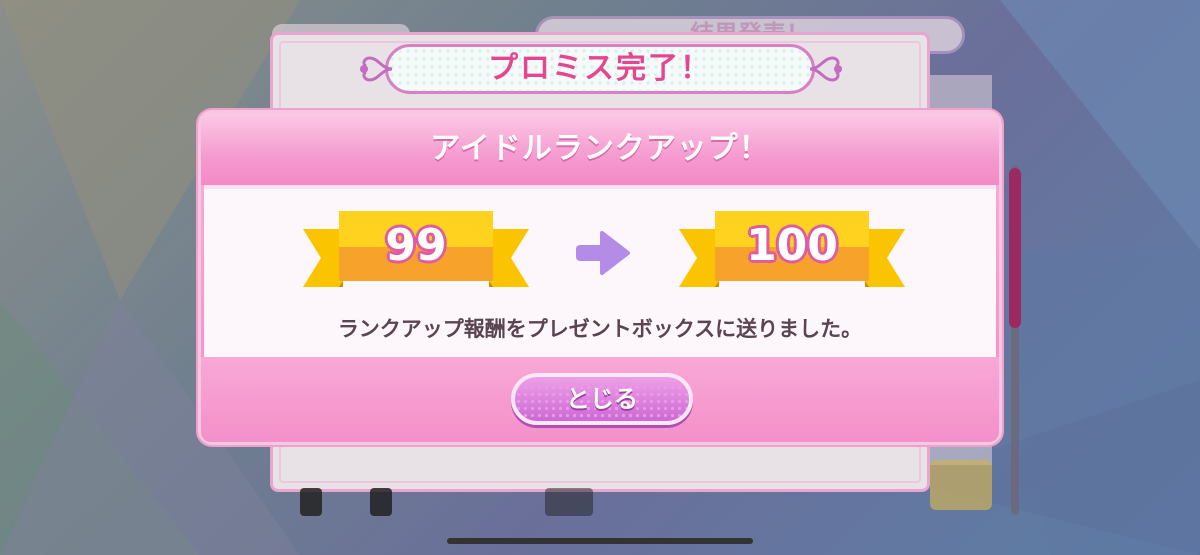  What do you see at coordinates (961, 485) in the screenshot?
I see `back-gold-button` at bounding box center [961, 485].